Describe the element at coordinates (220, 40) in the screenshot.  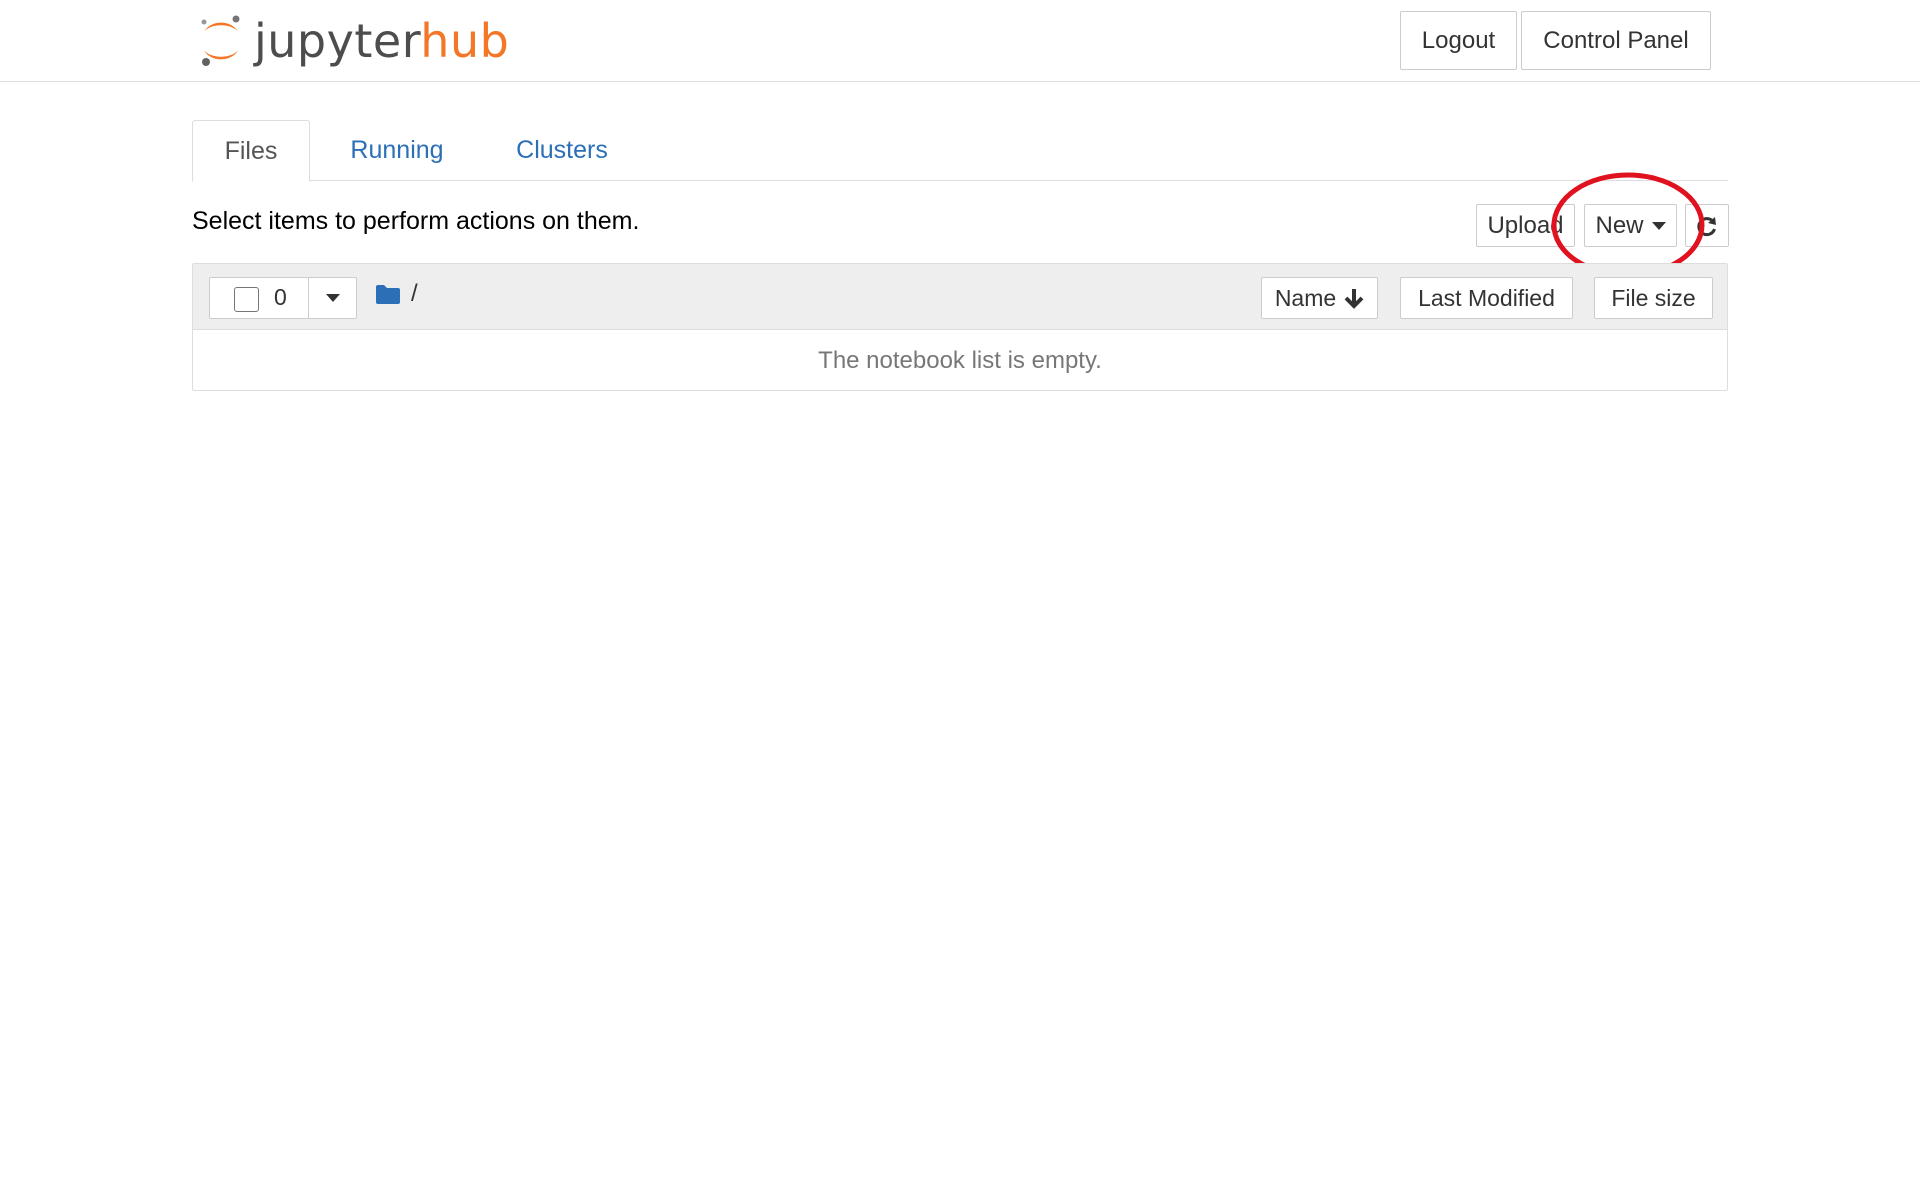
I see `jupyter-logo-icon` at that location.